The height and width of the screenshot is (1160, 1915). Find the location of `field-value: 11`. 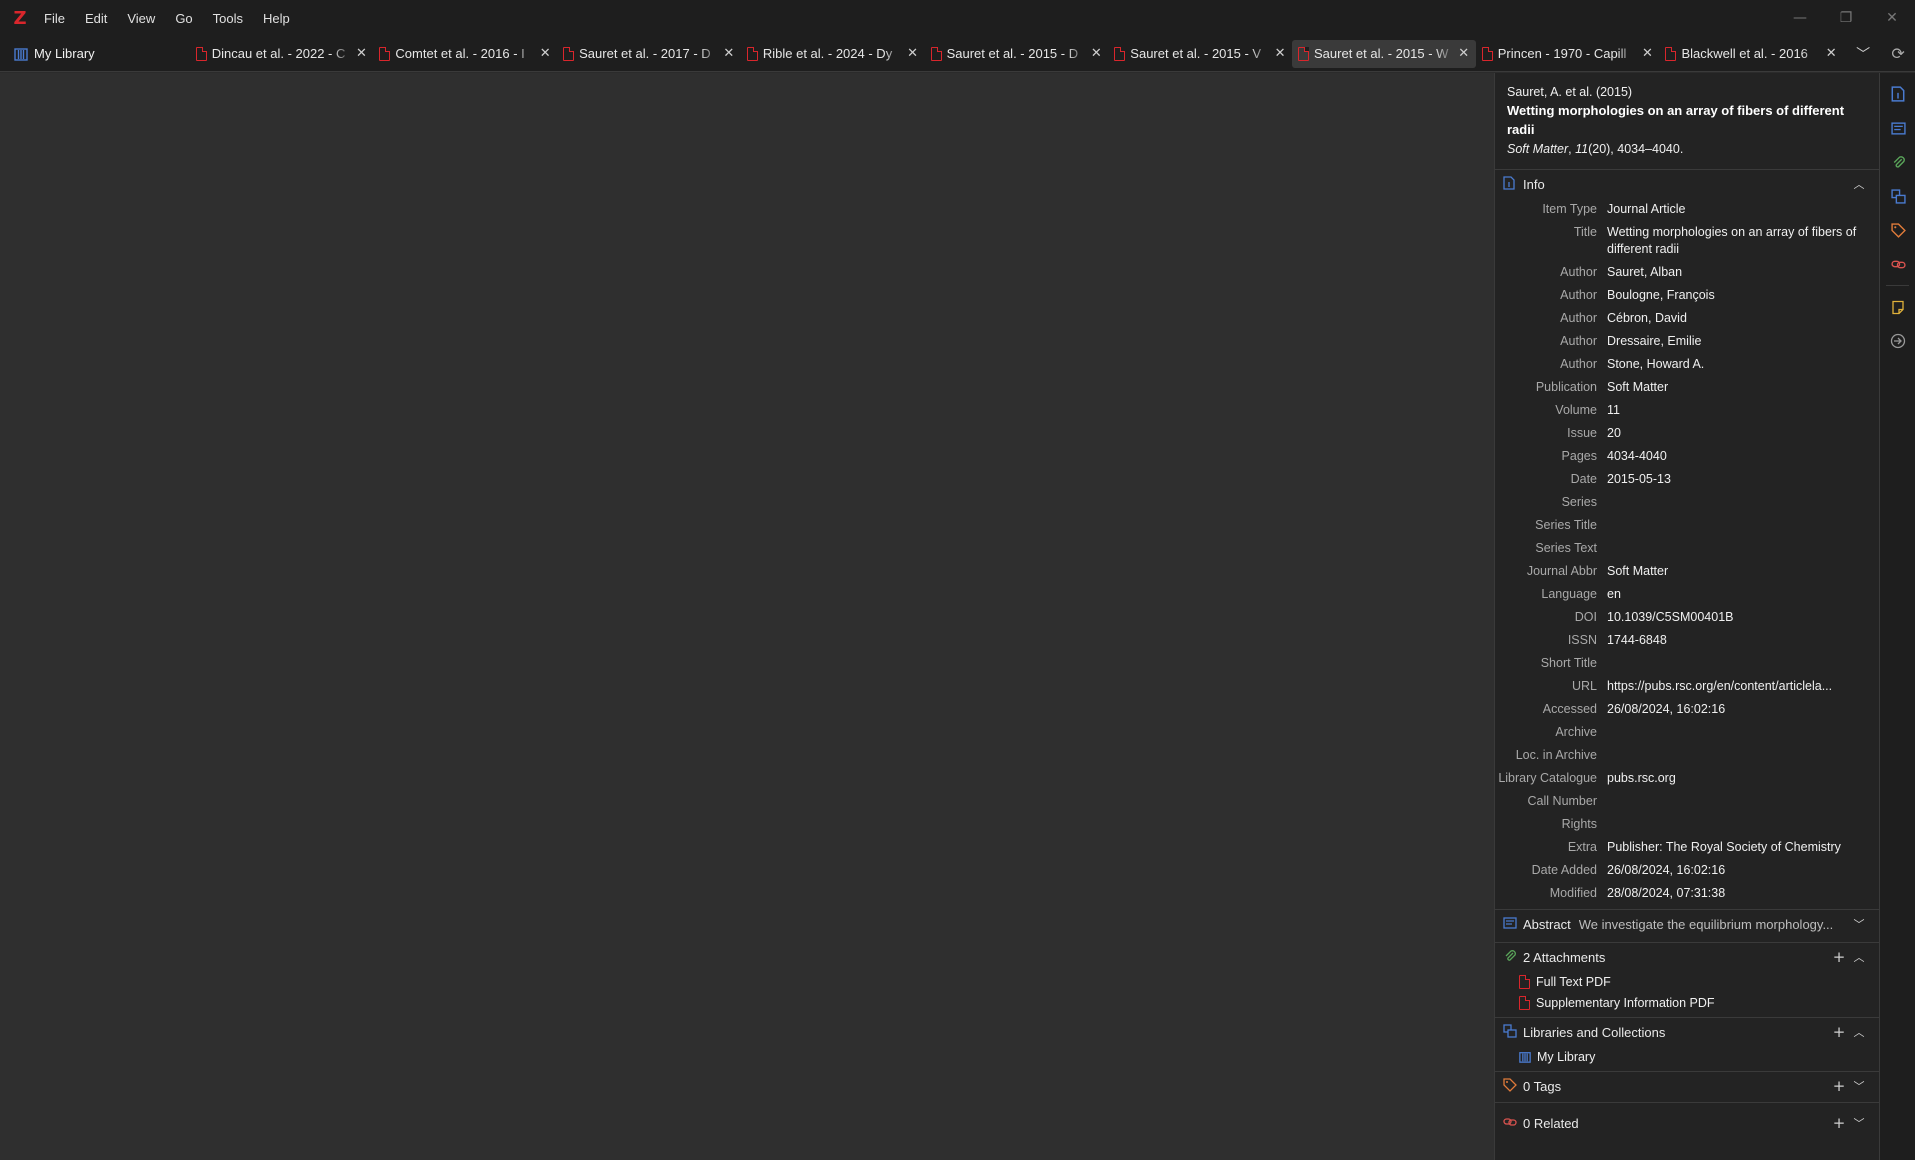

field-value: 11 is located at coordinates (1743, 410).